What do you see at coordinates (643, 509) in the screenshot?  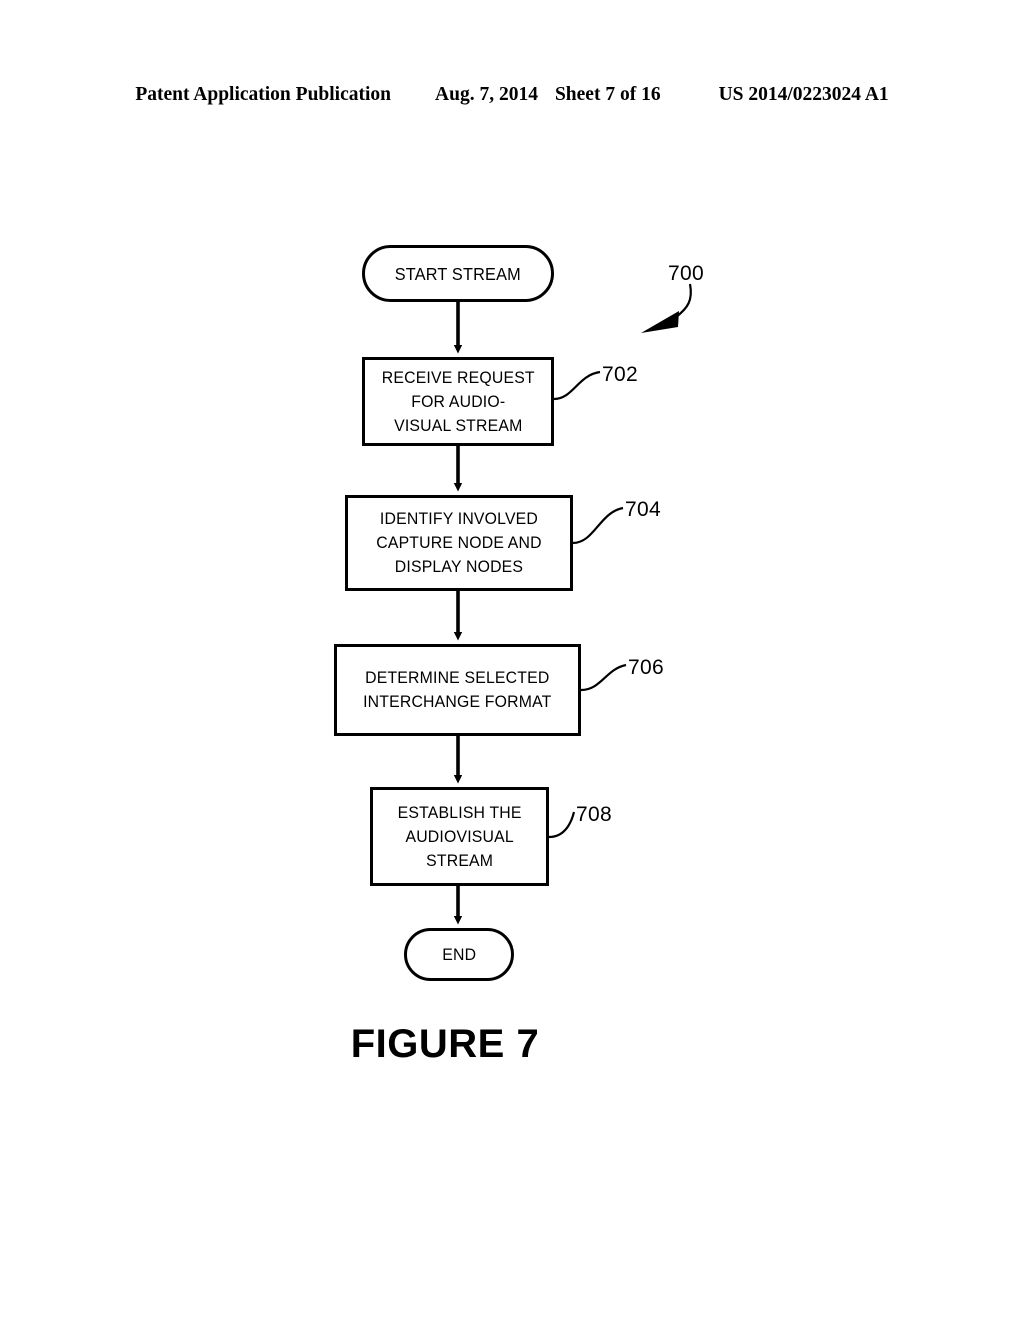 I see `reference-number-704: 704` at bounding box center [643, 509].